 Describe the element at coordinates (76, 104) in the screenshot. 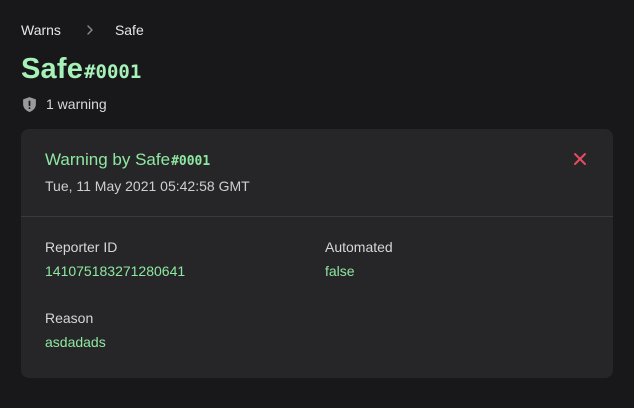

I see `warning-count-text: 1 warning` at that location.